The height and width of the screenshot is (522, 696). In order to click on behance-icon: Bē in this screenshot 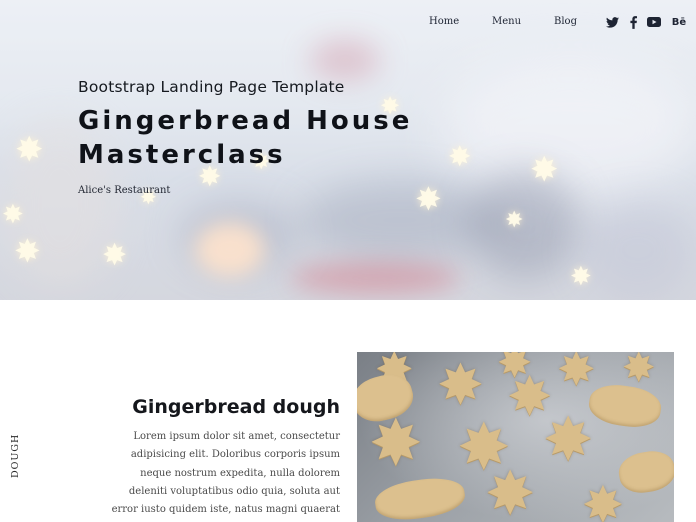, I will do `click(679, 22)`.